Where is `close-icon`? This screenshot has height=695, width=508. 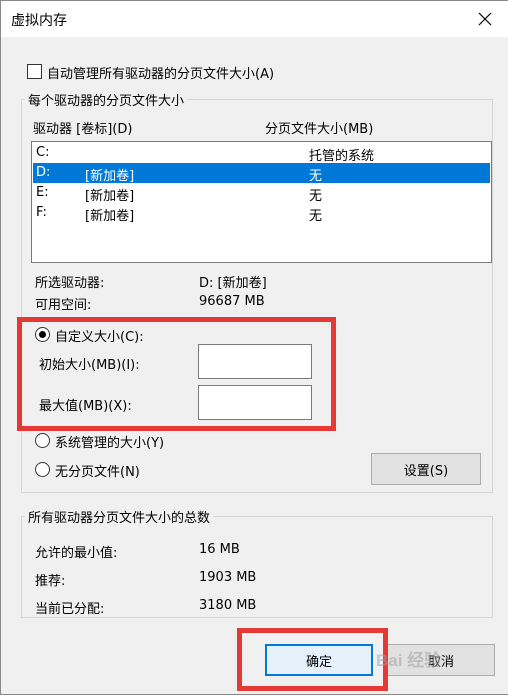
close-icon is located at coordinates (485, 19).